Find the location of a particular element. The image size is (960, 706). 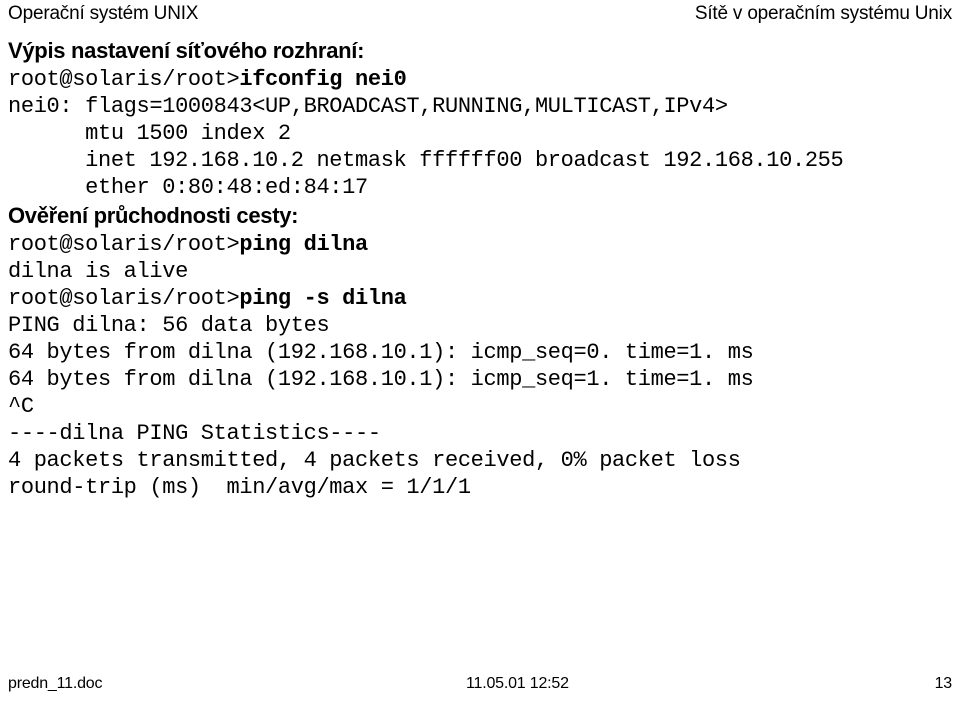

running-footer: predn_11.doc 11.05.01 12:52 13 is located at coordinates (480, 685).